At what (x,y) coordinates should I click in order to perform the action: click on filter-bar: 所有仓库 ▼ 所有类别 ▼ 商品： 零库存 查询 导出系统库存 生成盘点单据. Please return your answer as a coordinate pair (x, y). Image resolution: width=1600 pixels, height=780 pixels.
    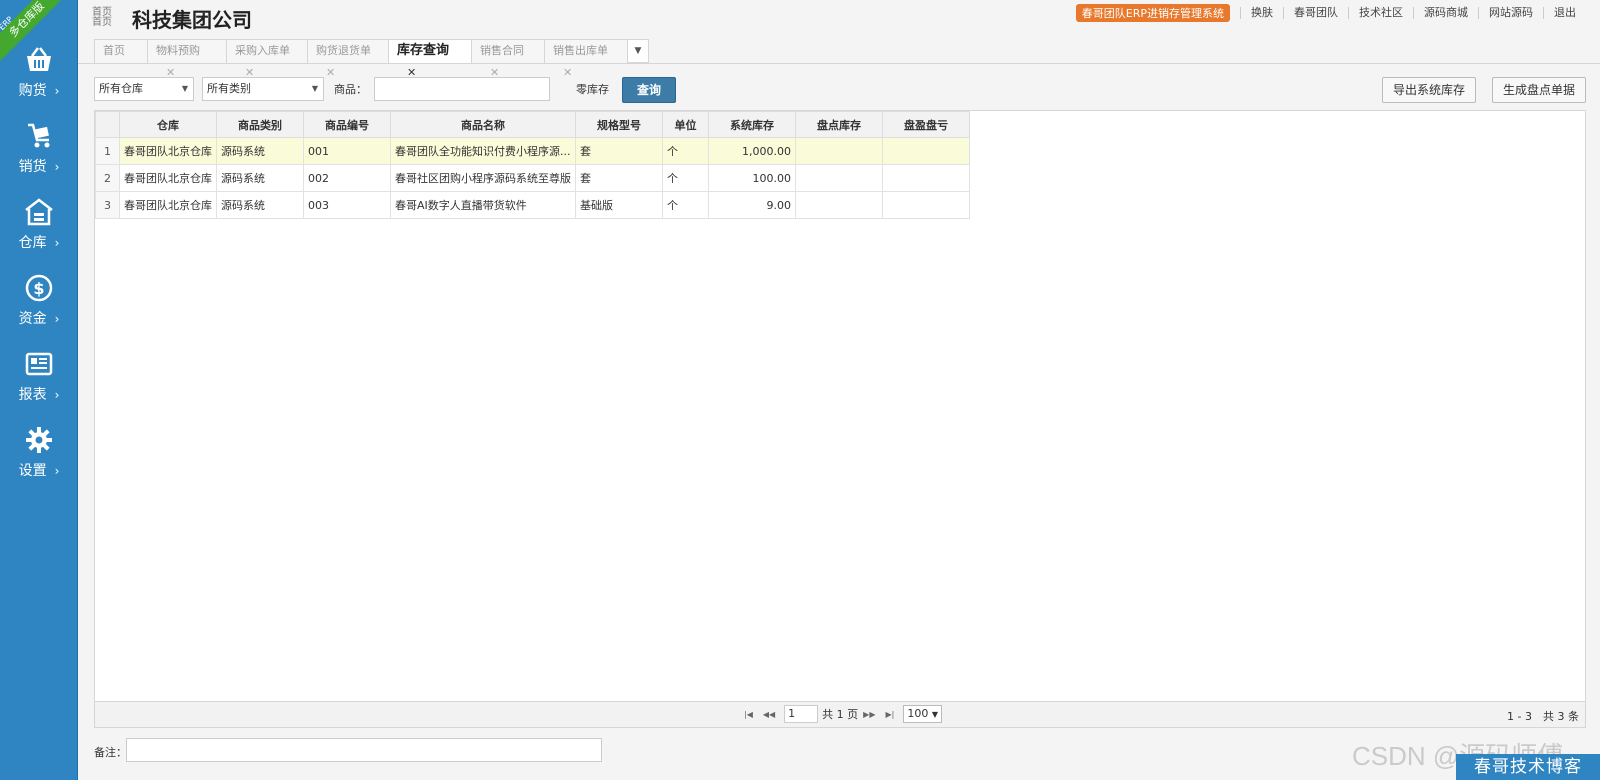
    Looking at the image, I should click on (840, 90).